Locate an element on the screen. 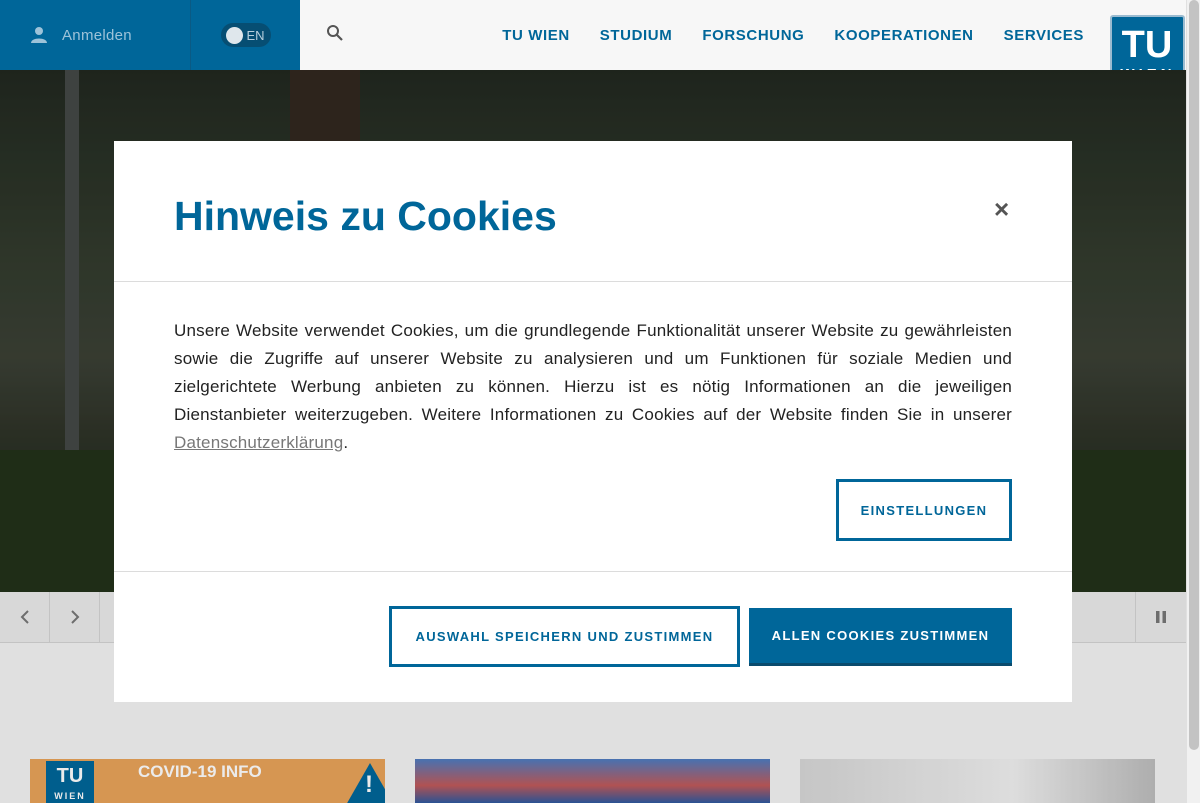 The image size is (1200, 803). slider-next-button is located at coordinates (75, 617).